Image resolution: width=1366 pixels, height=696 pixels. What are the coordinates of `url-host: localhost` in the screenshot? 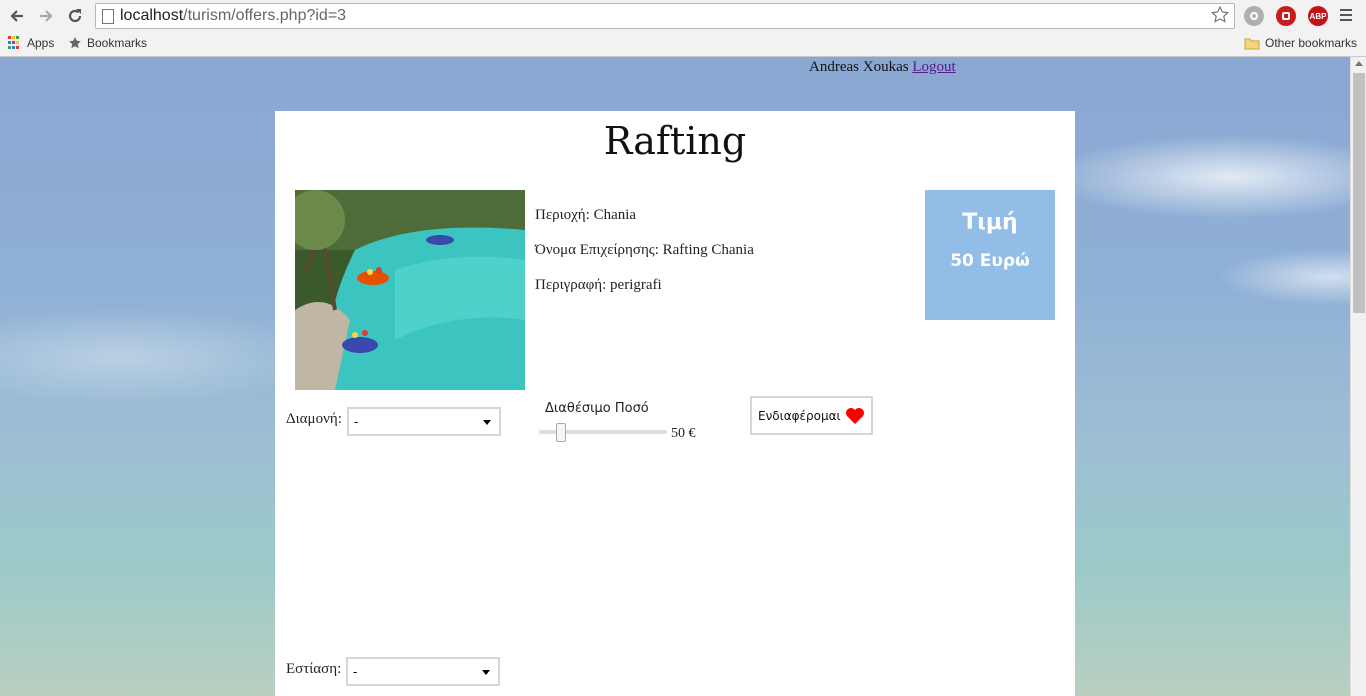 It's located at (152, 15).